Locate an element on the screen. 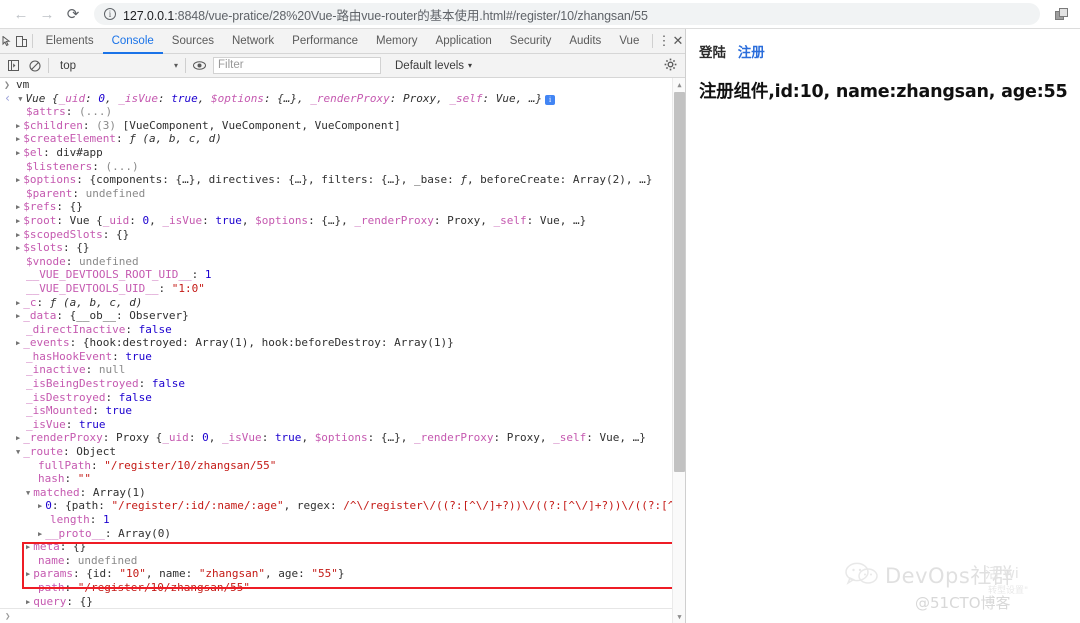 The width and height of the screenshot is (1080, 623). console-prompt-row is located at coordinates (336, 615).